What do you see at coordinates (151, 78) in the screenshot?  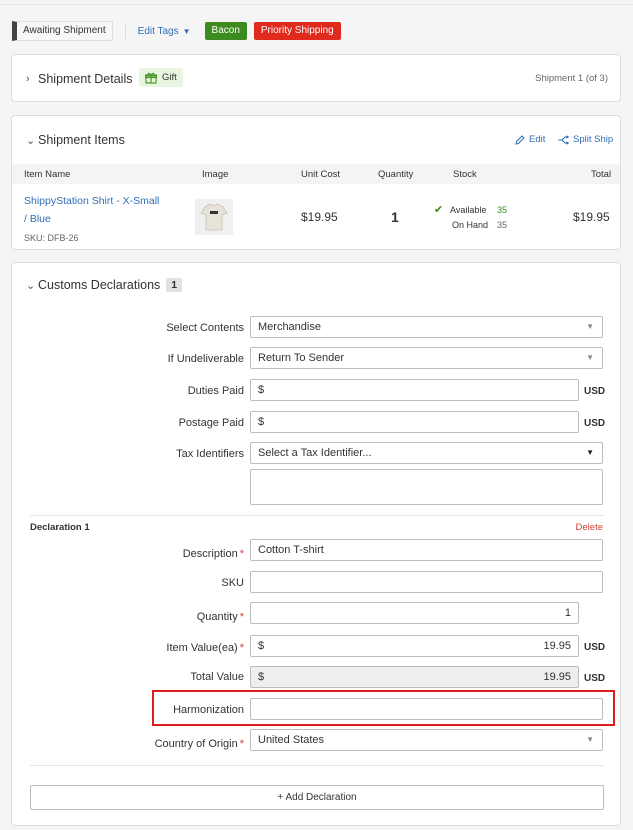 I see `gift-icon` at bounding box center [151, 78].